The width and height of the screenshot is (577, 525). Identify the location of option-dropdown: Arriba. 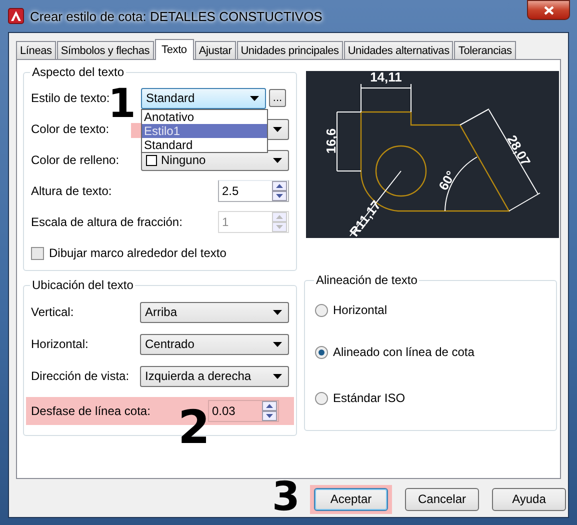
(214, 312).